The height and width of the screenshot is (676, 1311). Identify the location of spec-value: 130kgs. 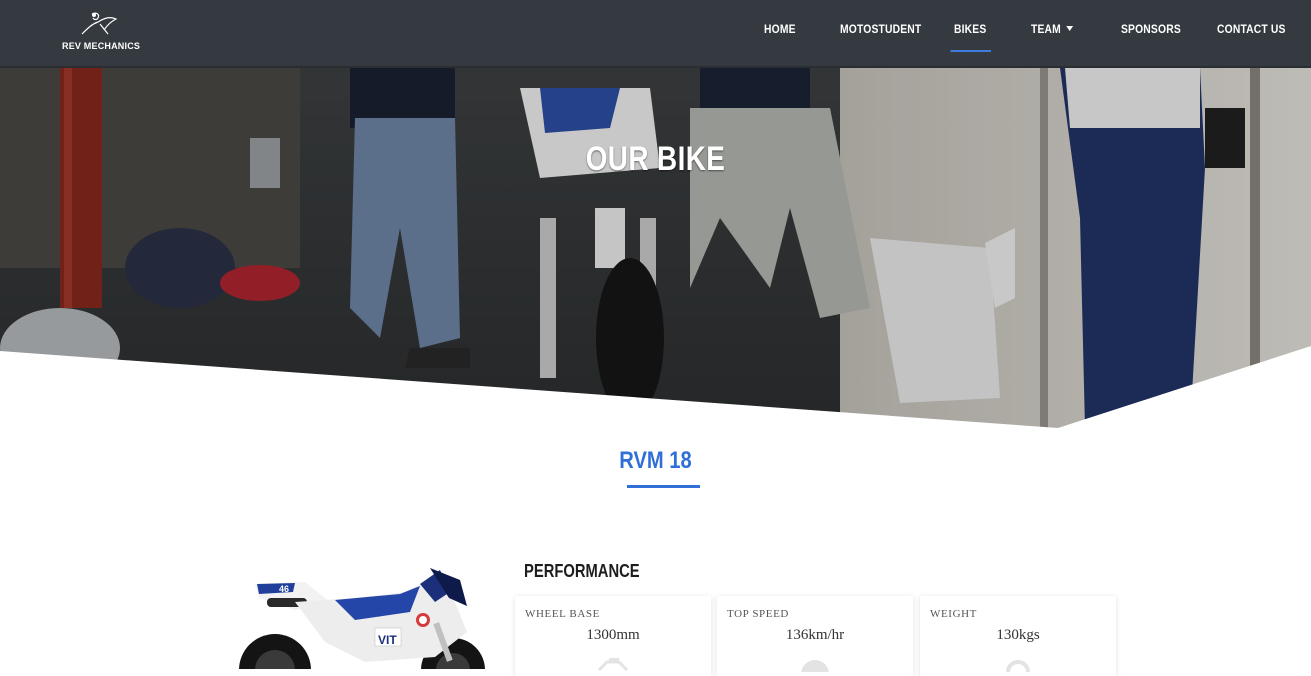
(1018, 635).